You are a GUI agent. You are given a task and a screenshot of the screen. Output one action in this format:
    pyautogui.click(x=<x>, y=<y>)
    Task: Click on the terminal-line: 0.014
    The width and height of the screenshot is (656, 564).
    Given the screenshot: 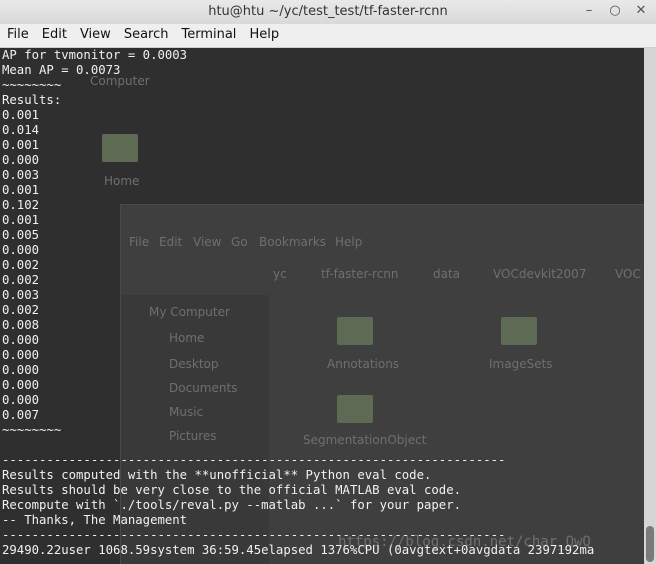 What is the action you would take?
    pyautogui.click(x=21, y=130)
    